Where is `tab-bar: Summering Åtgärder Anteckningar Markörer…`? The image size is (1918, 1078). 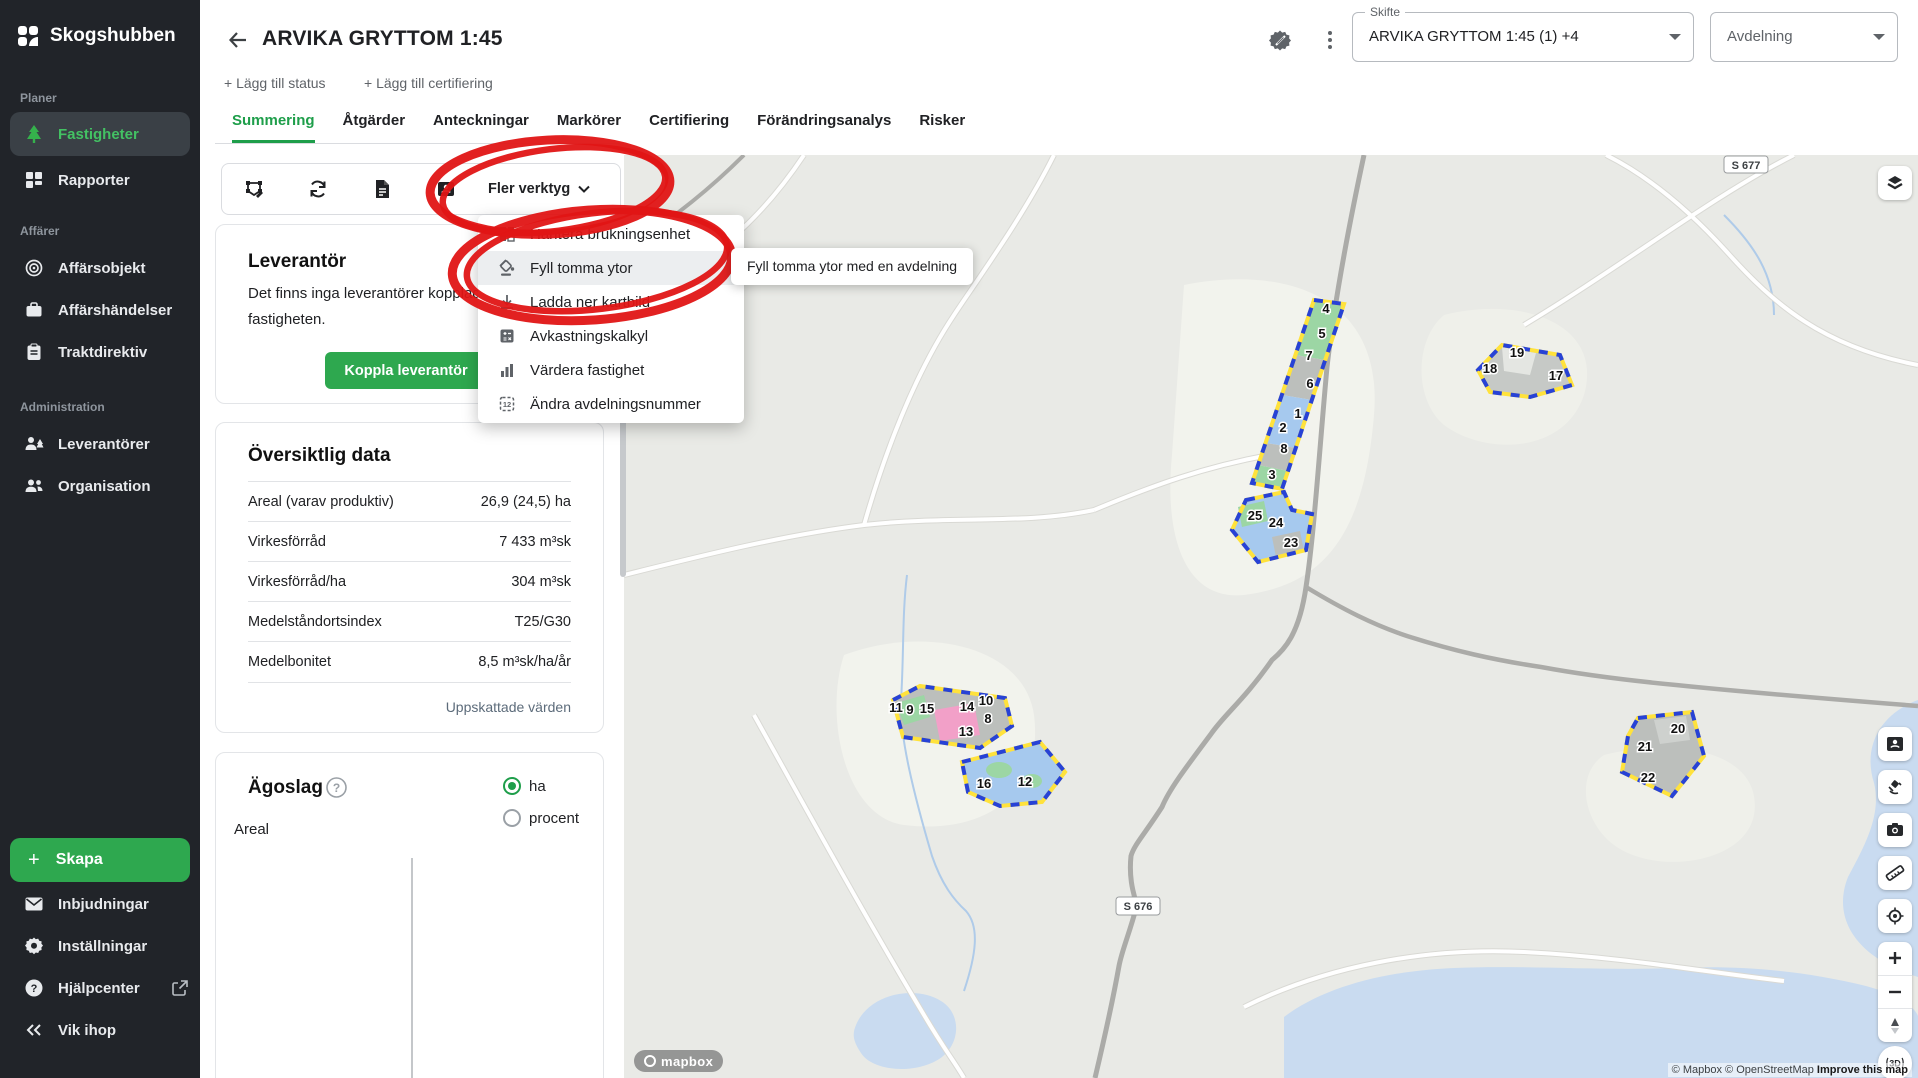
tab-bar: Summering Åtgärder Anteckningar Markörer… is located at coordinates (598, 127).